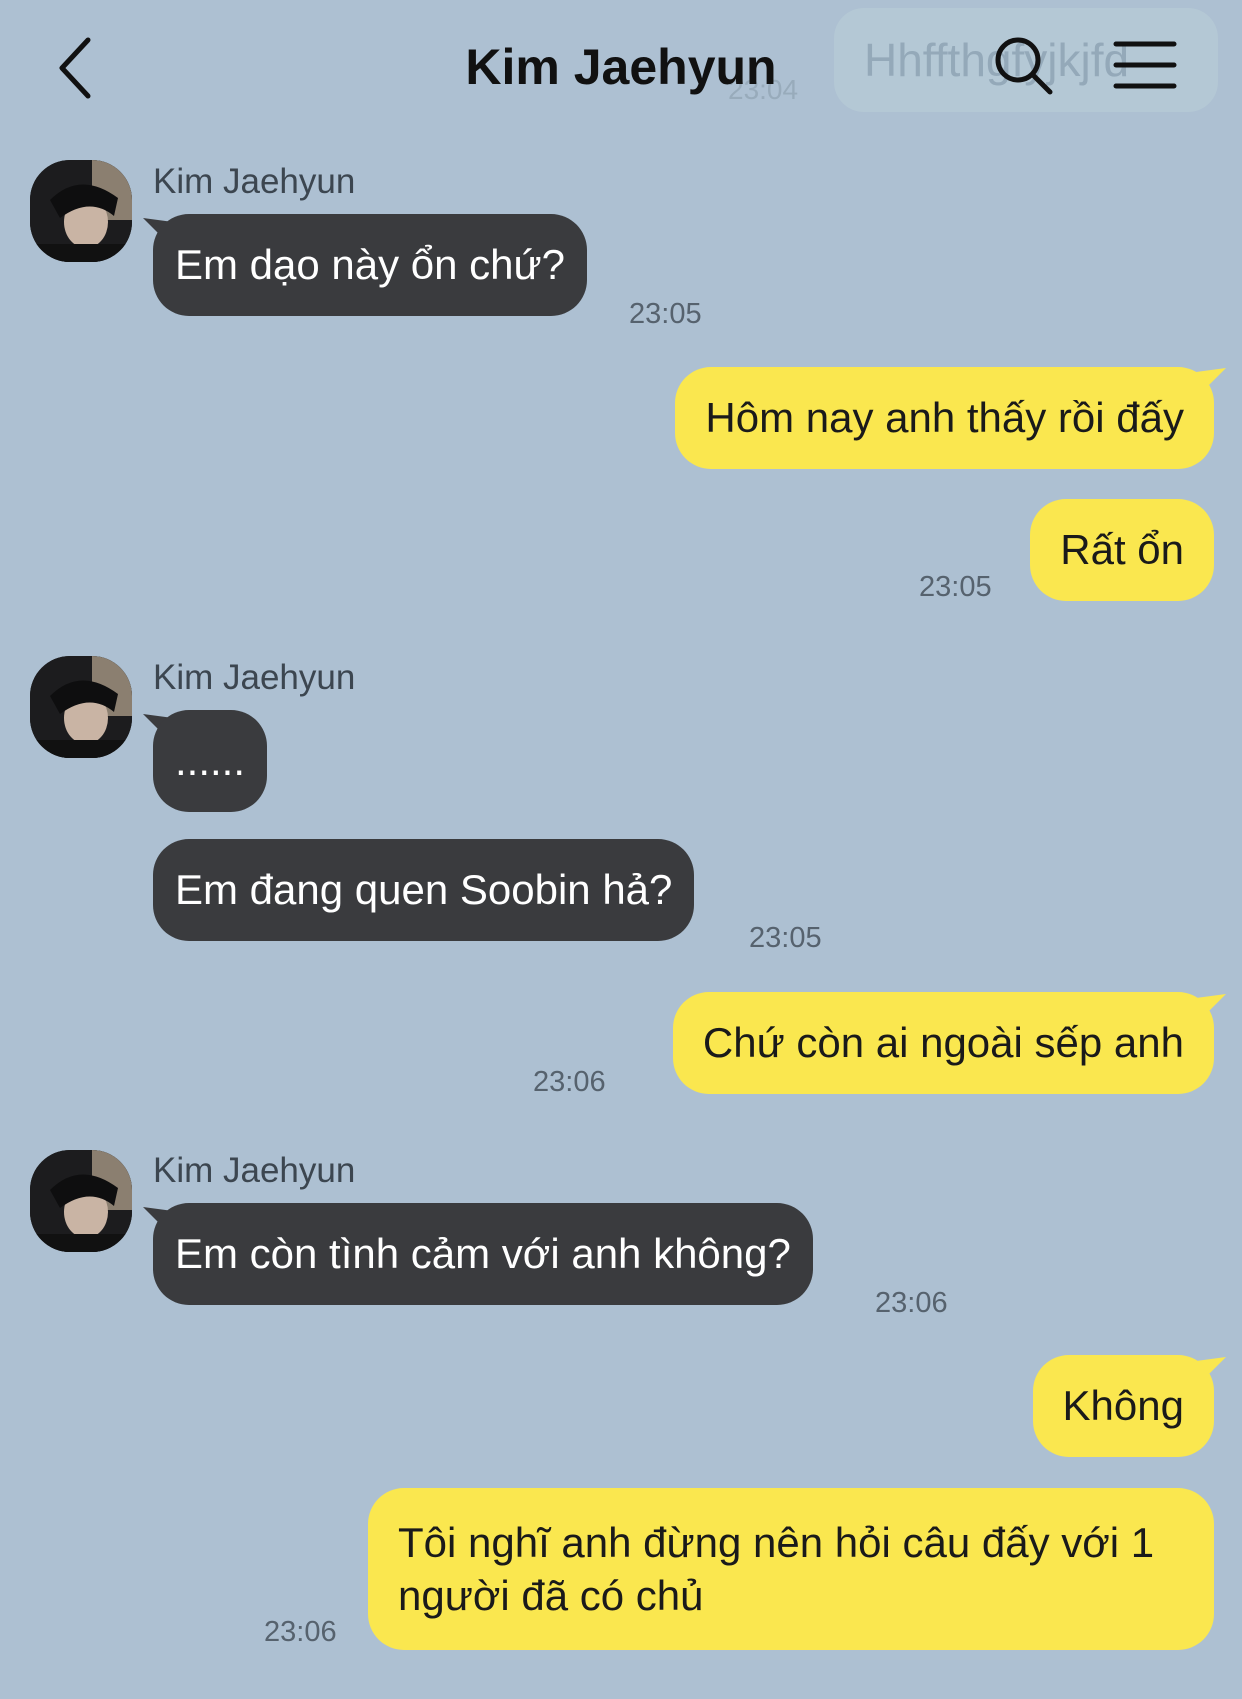 This screenshot has width=1242, height=1699. I want to click on incoming-message: Em còn tình cảm với anh không?, so click(483, 1254).